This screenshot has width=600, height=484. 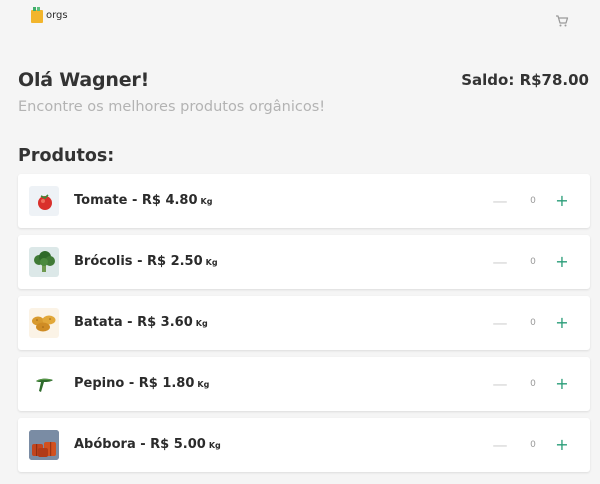 What do you see at coordinates (44, 323) in the screenshot?
I see `potato-icon` at bounding box center [44, 323].